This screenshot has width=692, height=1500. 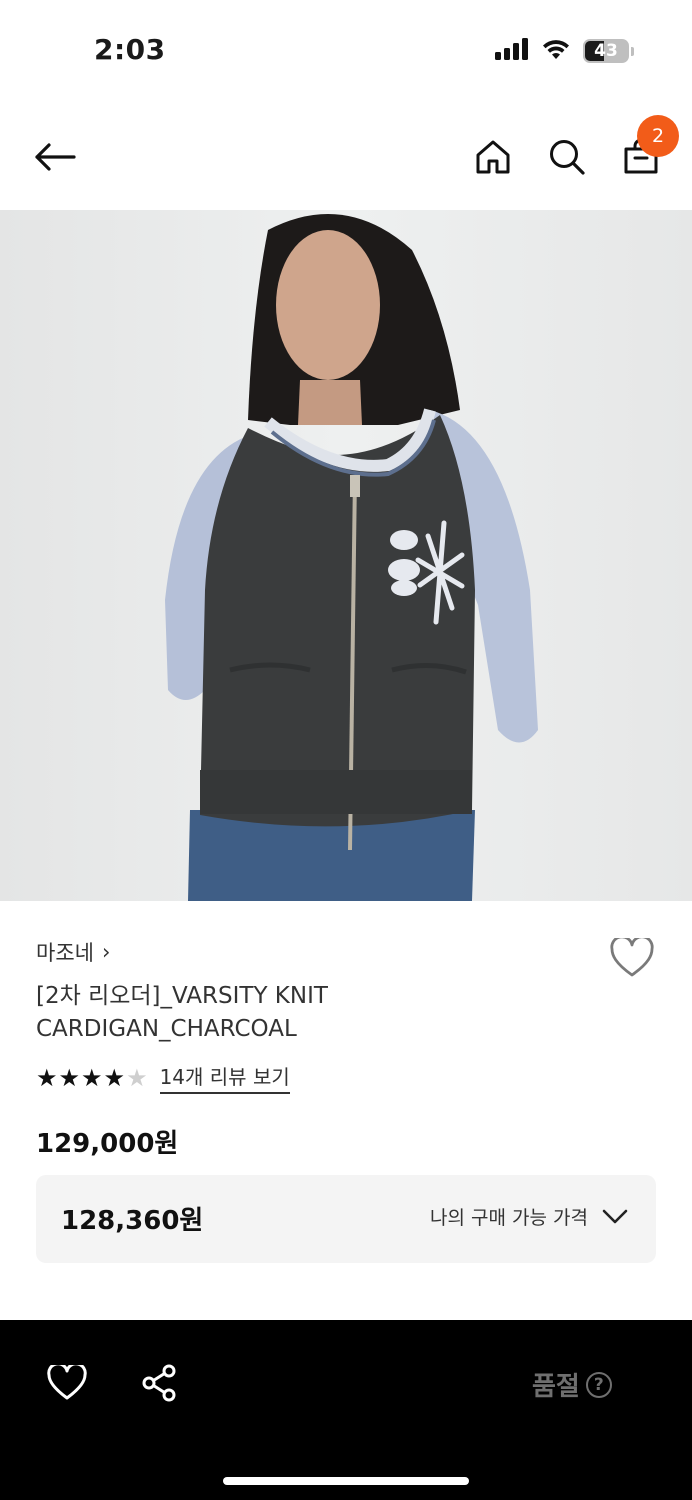 I want to click on back-arrow-icon, so click(x=55, y=157).